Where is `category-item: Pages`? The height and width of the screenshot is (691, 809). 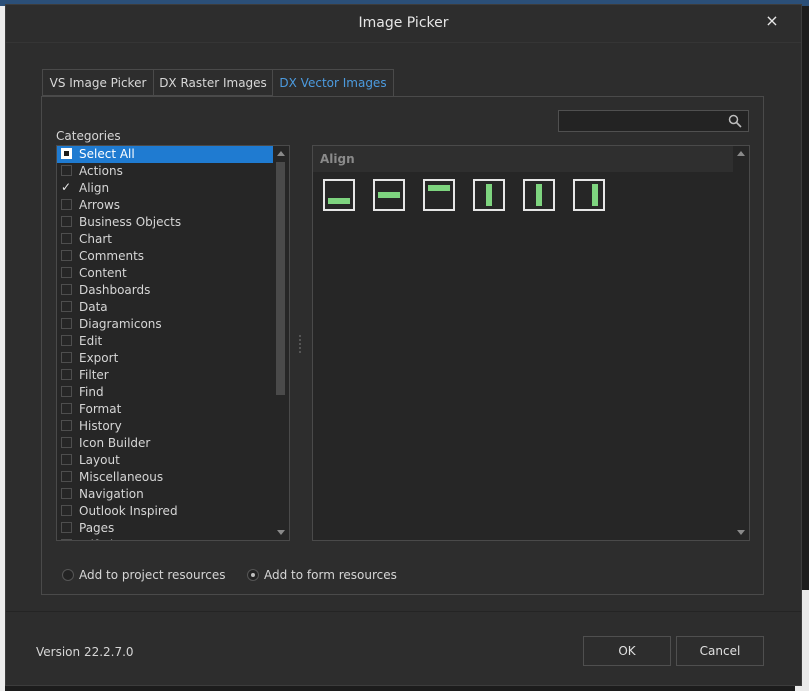
category-item: Pages is located at coordinates (165, 528).